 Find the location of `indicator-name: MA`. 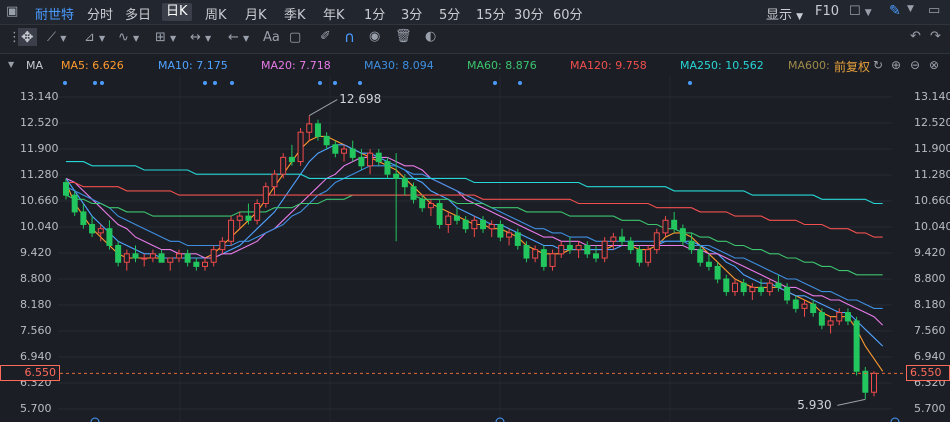

indicator-name: MA is located at coordinates (34, 65).